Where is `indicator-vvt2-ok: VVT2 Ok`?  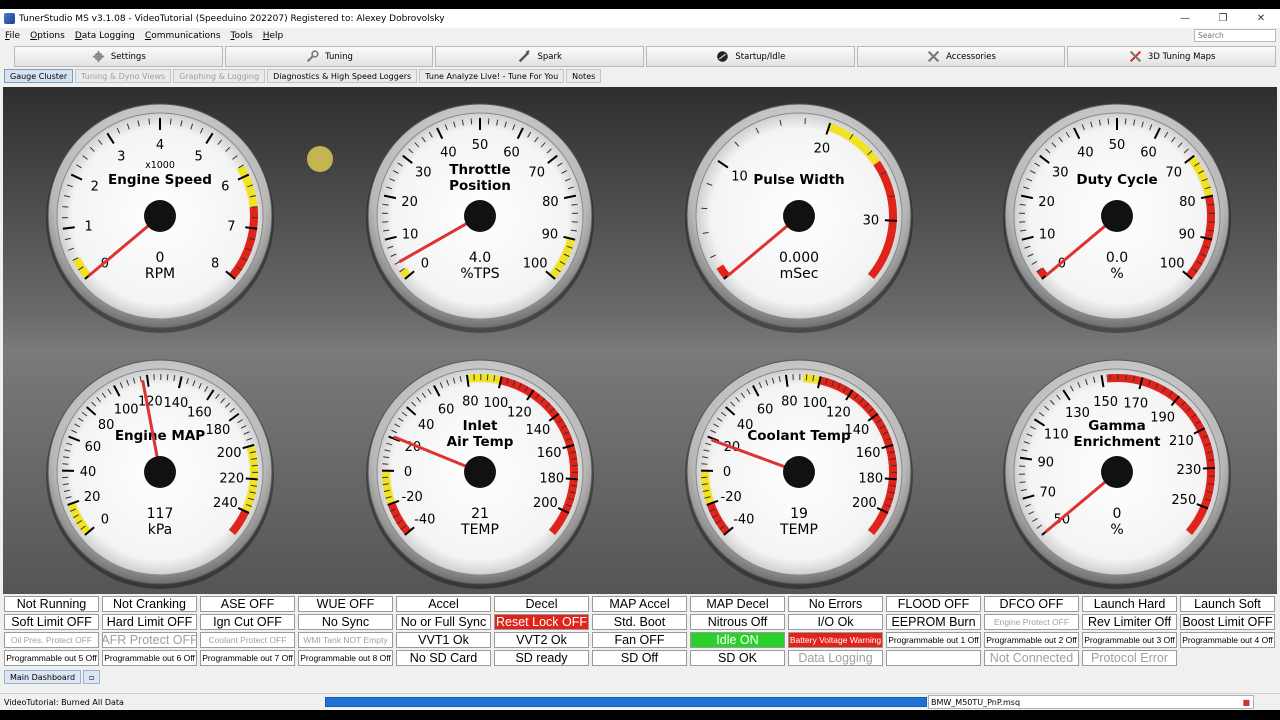 indicator-vvt2-ok: VVT2 Ok is located at coordinates (541, 640).